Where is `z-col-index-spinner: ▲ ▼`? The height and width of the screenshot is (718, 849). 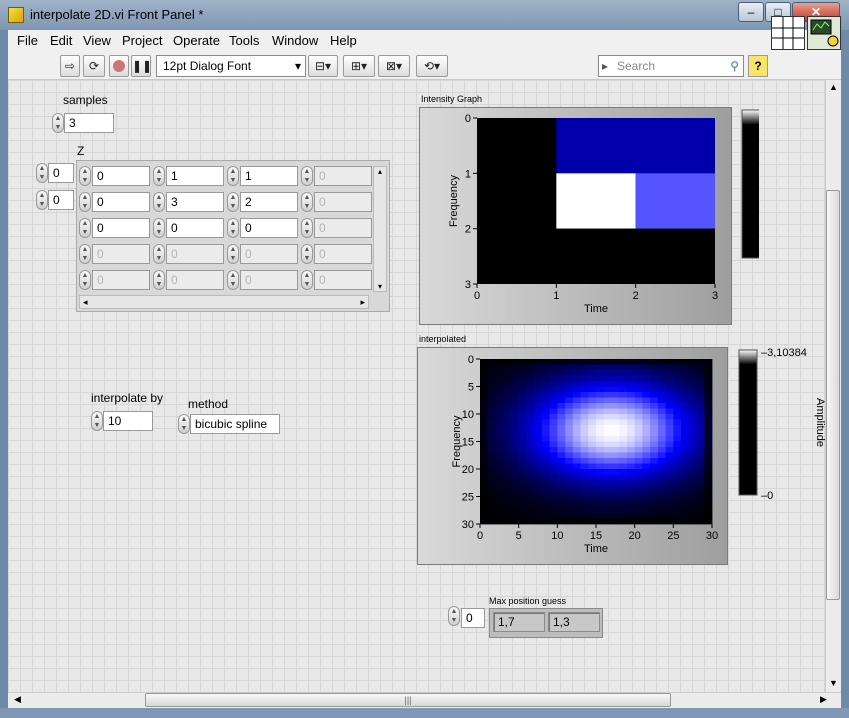 z-col-index-spinner: ▲ ▼ is located at coordinates (42, 200).